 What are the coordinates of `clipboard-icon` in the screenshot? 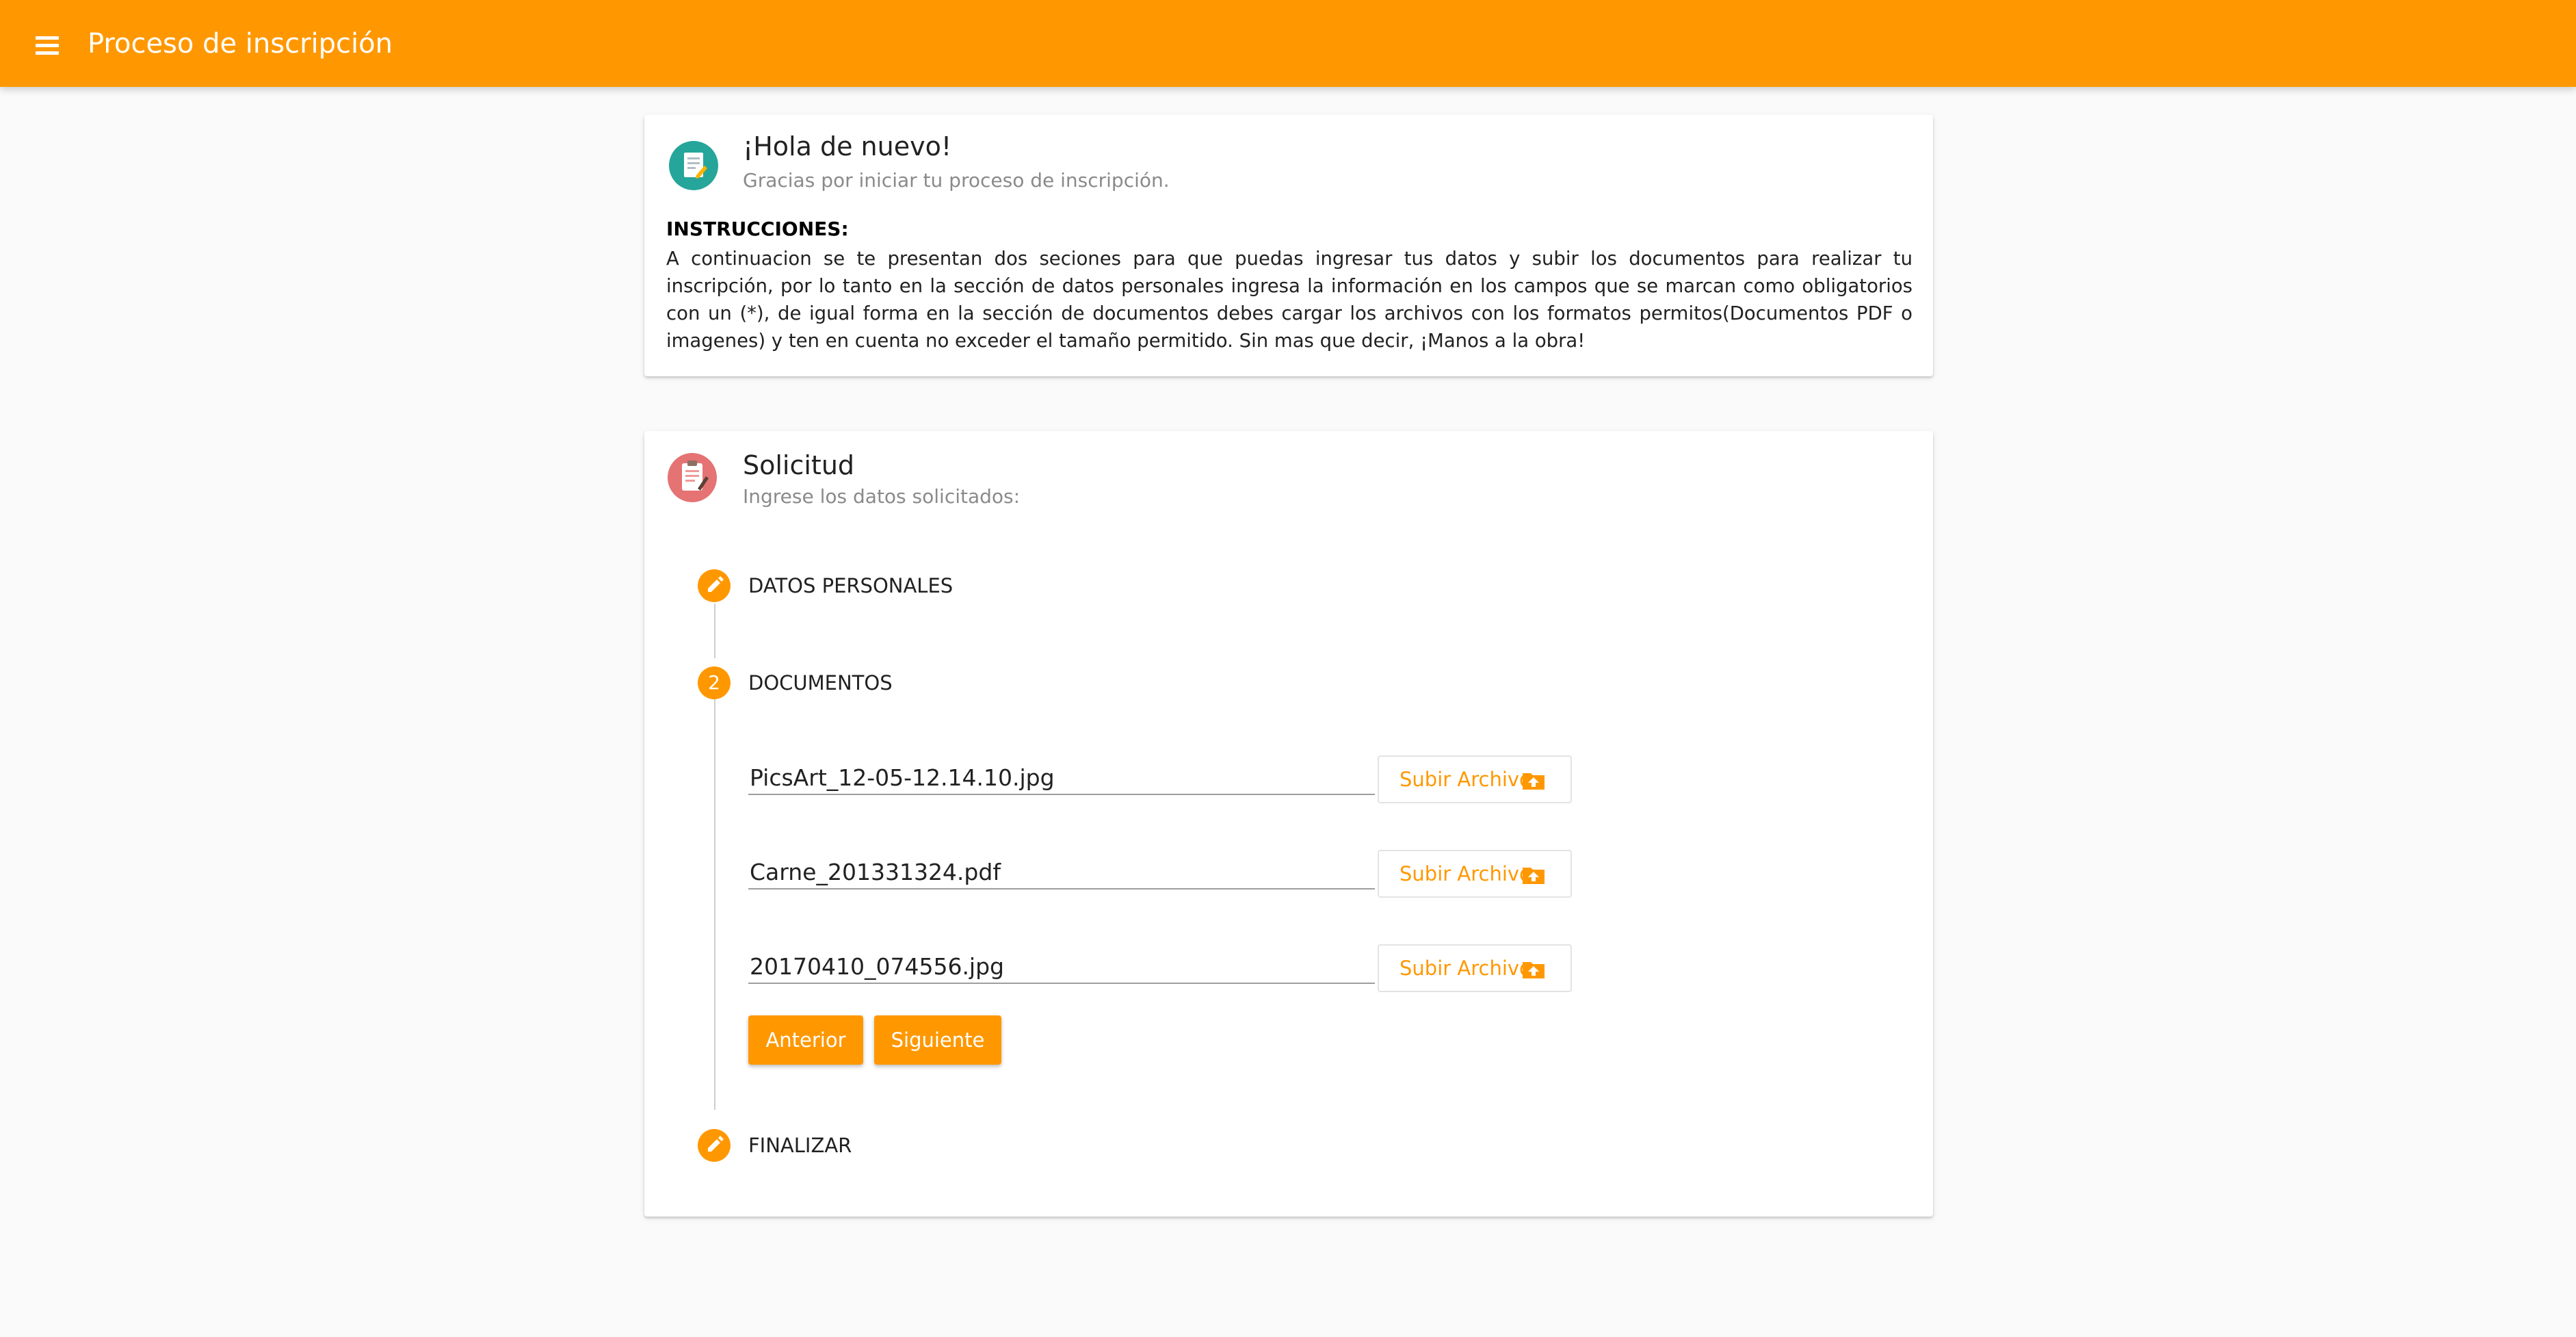 It's located at (692, 477).